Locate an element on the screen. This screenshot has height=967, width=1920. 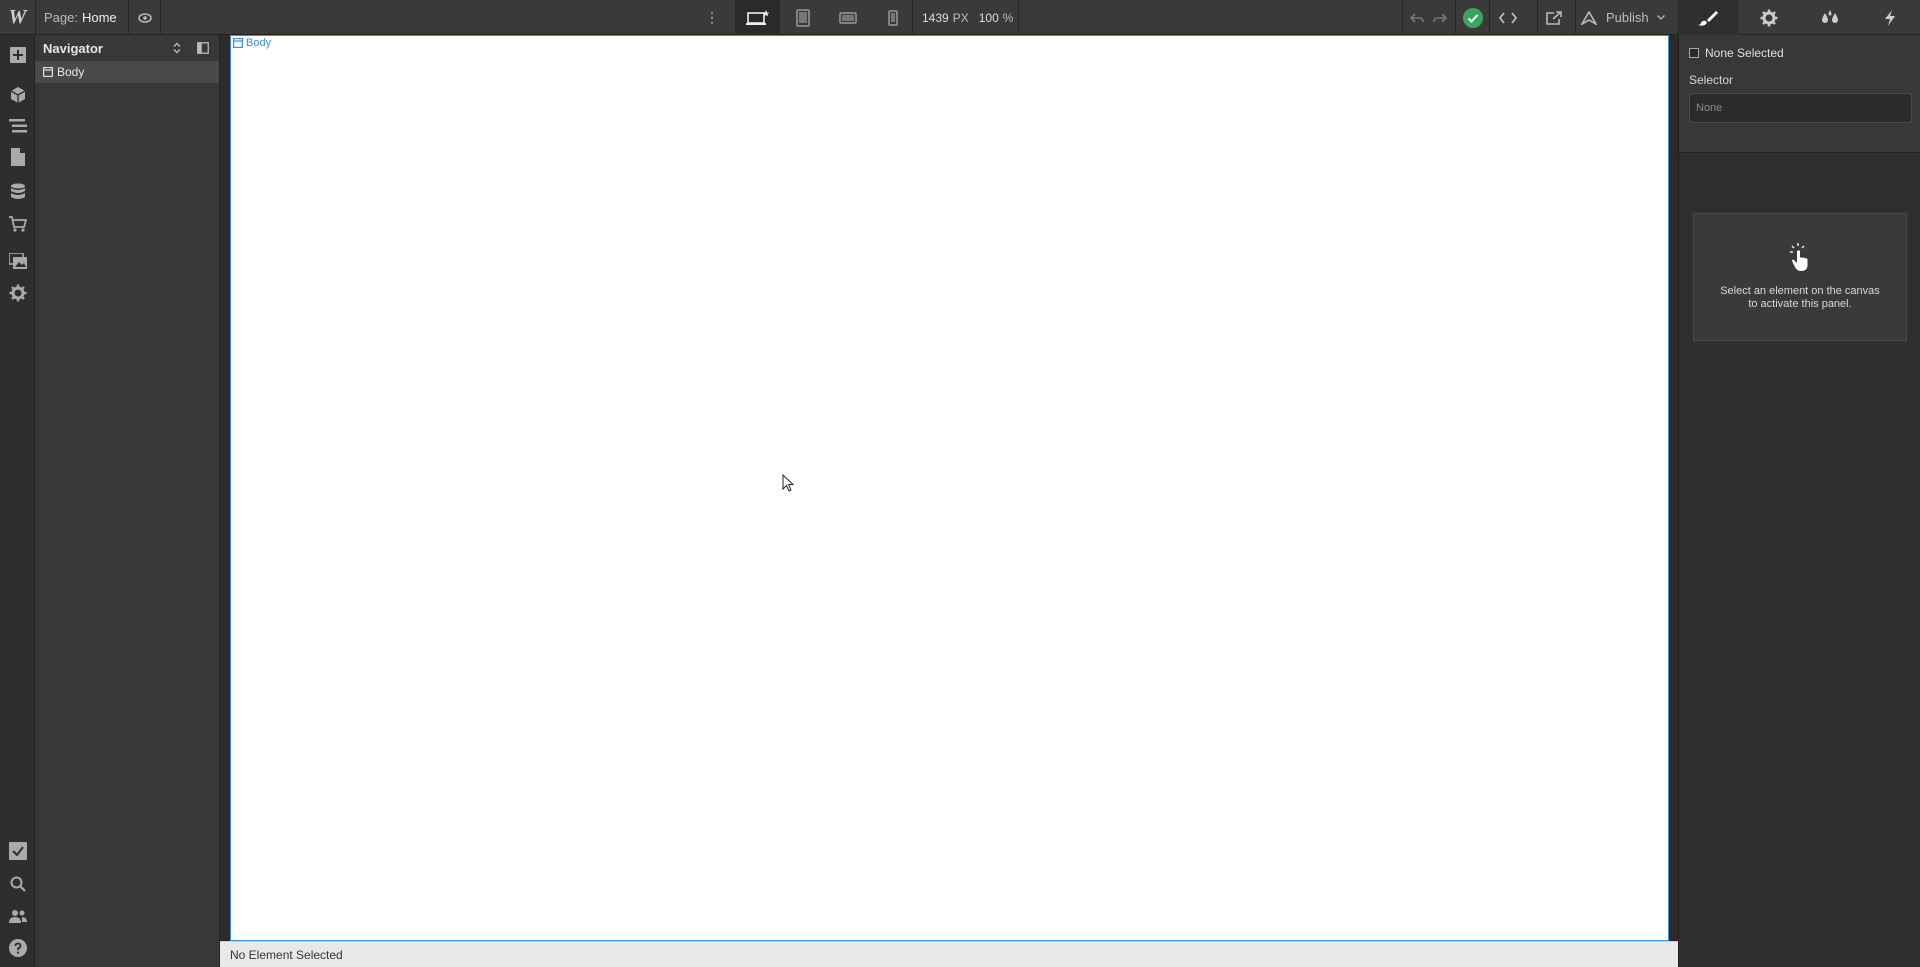
drops-icon is located at coordinates (1830, 17).